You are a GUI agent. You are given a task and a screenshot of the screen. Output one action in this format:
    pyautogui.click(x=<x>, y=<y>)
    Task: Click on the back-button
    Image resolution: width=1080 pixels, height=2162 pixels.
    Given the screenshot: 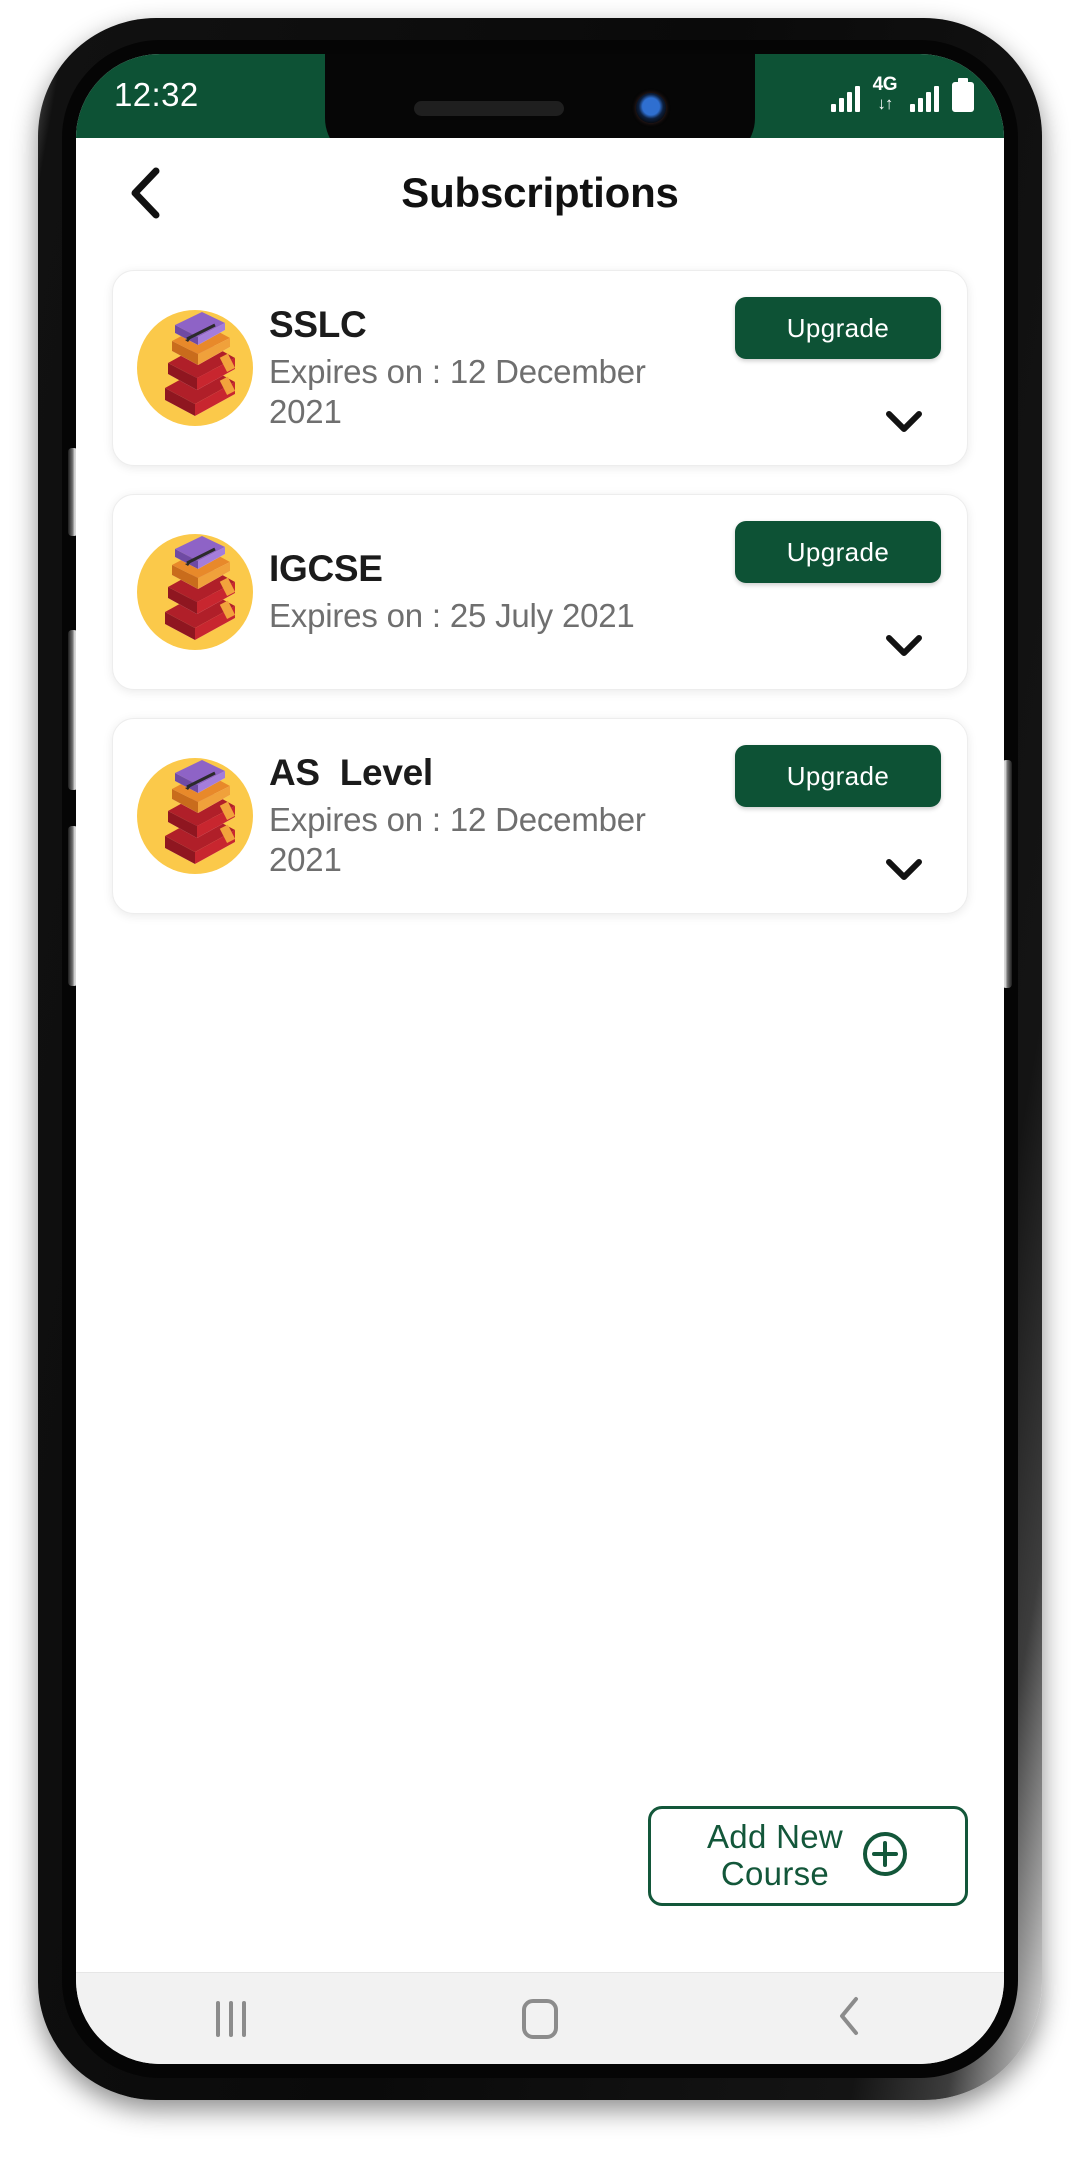 What is the action you would take?
    pyautogui.click(x=145, y=193)
    